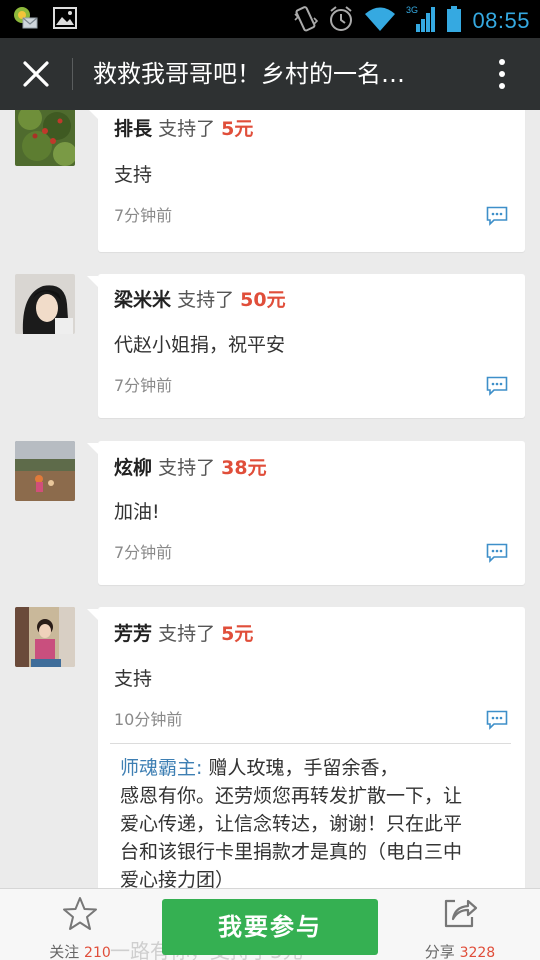 Image resolution: width=540 pixels, height=960 pixels. What do you see at coordinates (341, 21) in the screenshot?
I see `alarm-icon` at bounding box center [341, 21].